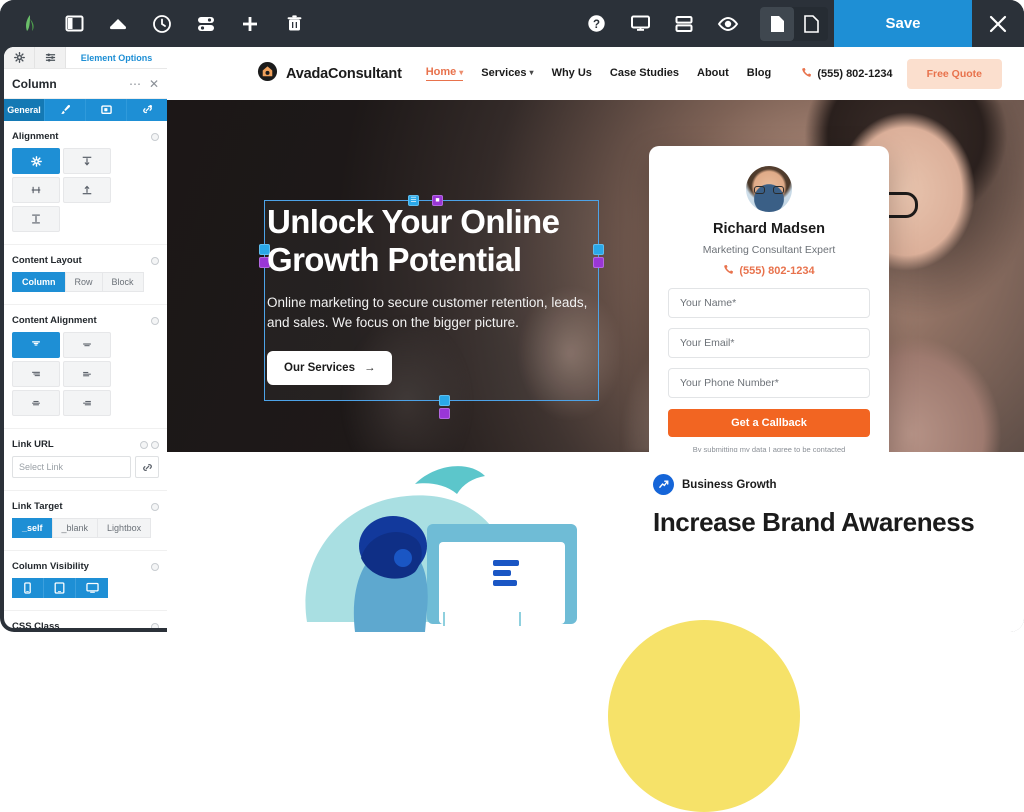  Describe the element at coordinates (32, 528) in the screenshot. I see `link-target-self: _self` at that location.